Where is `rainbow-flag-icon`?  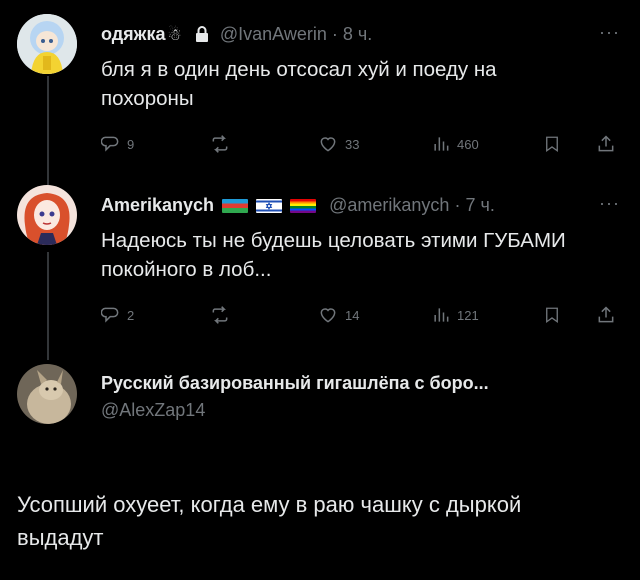 rainbow-flag-icon is located at coordinates (303, 206).